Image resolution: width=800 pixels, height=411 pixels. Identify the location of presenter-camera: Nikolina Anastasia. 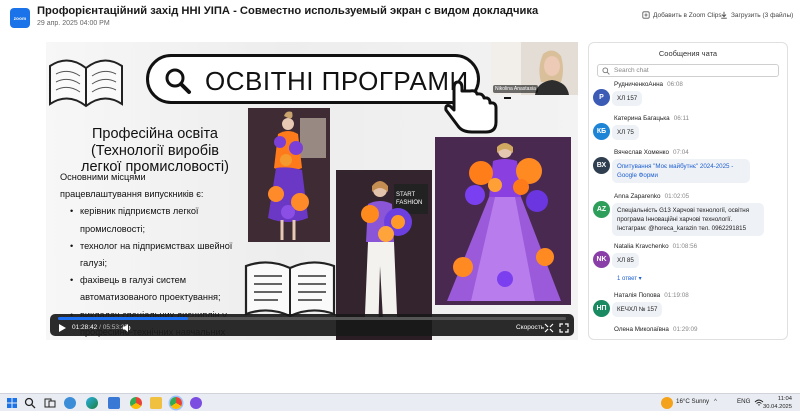
(534, 68).